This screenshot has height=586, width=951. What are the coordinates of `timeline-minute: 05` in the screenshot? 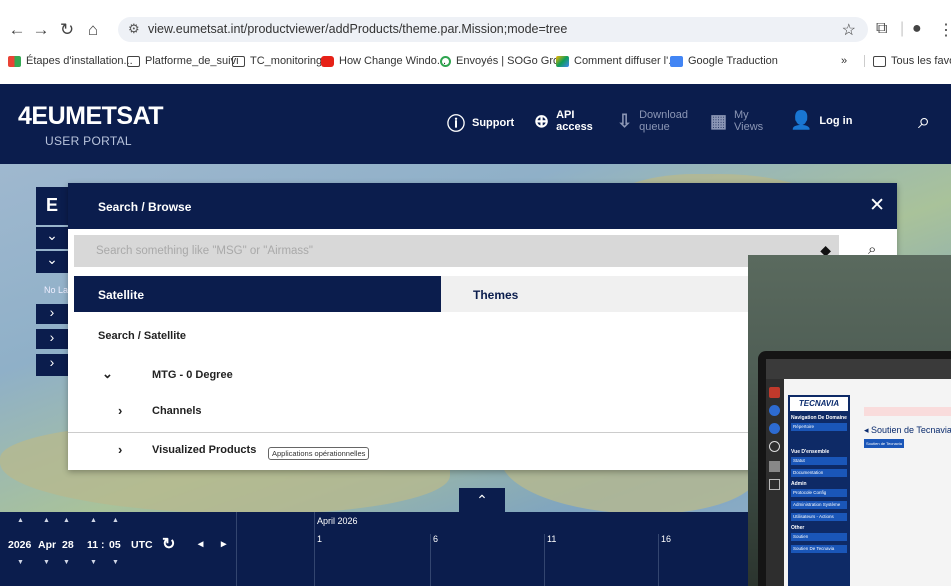 It's located at (115, 545).